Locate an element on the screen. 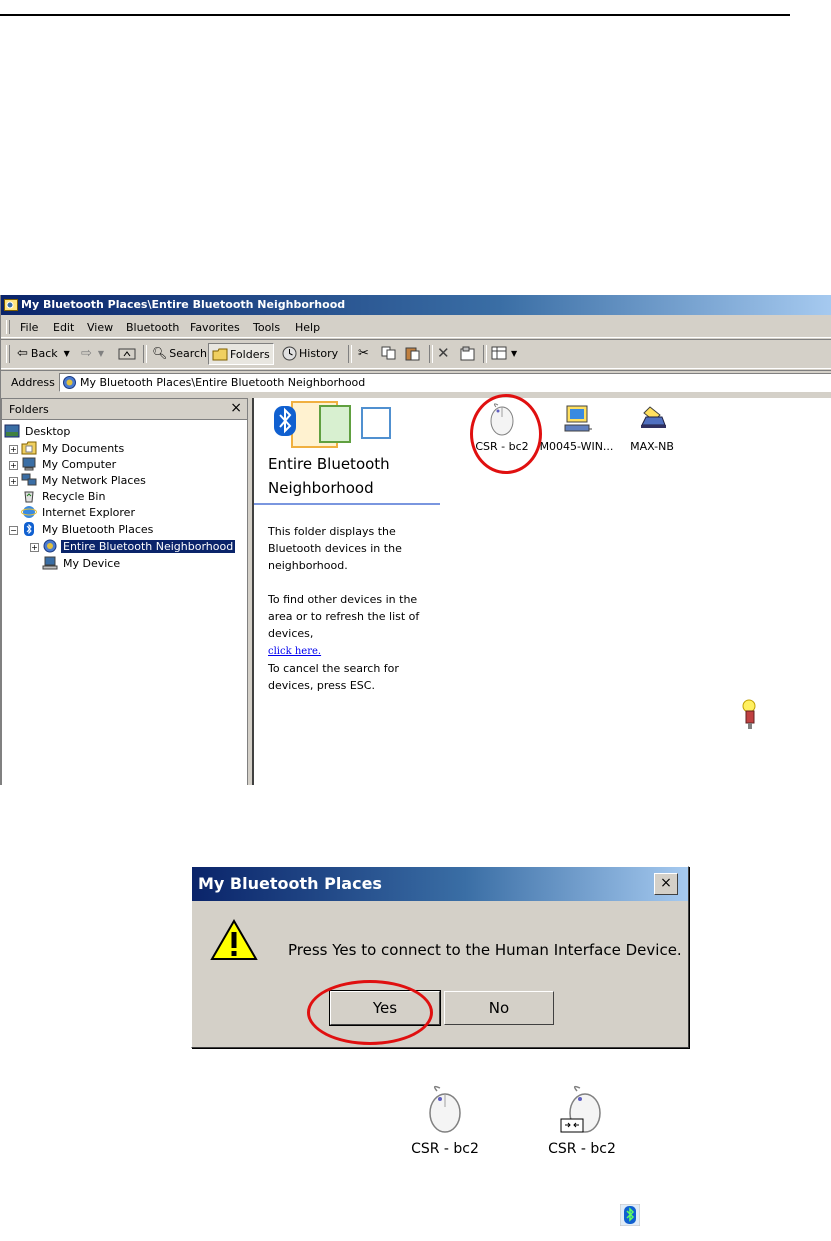  views-dropdown-icon: ▼ is located at coordinates (514, 353).